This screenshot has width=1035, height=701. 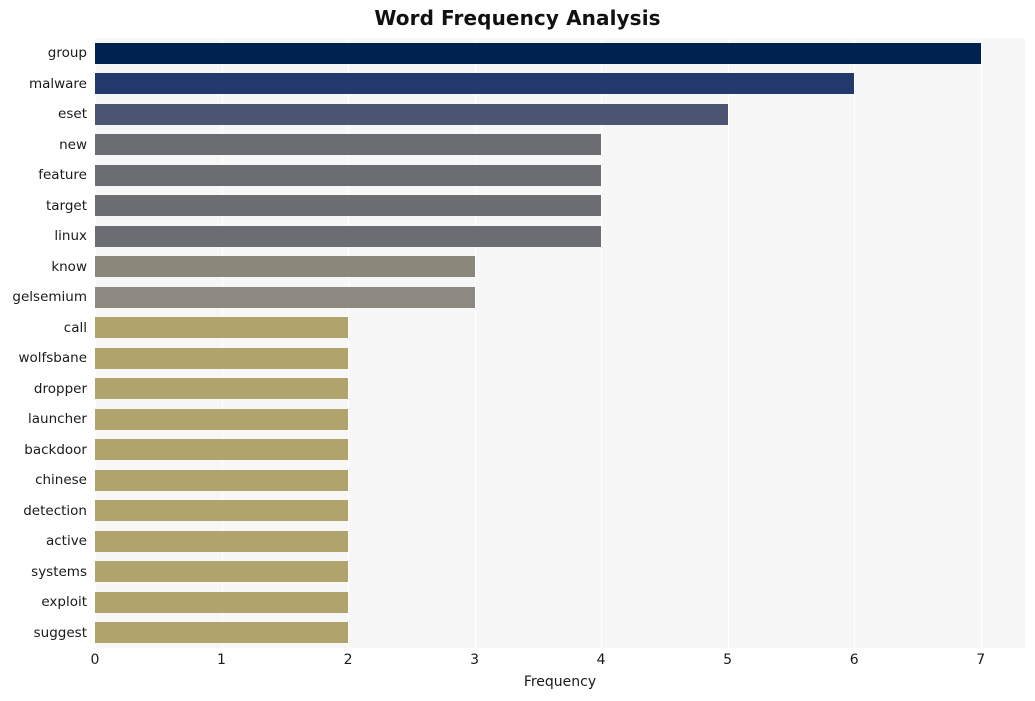 I want to click on bar-gelsemium, so click(x=285, y=297).